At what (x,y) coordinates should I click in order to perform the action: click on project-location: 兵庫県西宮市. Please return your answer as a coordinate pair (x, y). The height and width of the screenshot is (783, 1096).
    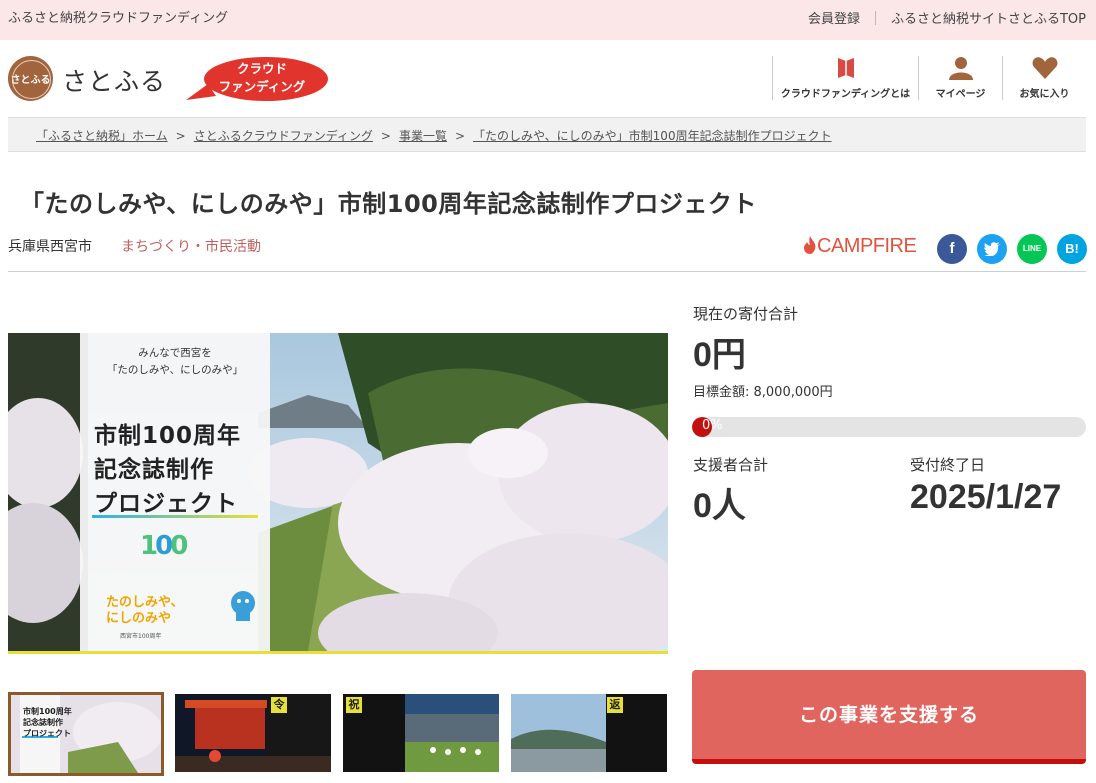
    Looking at the image, I should click on (50, 247).